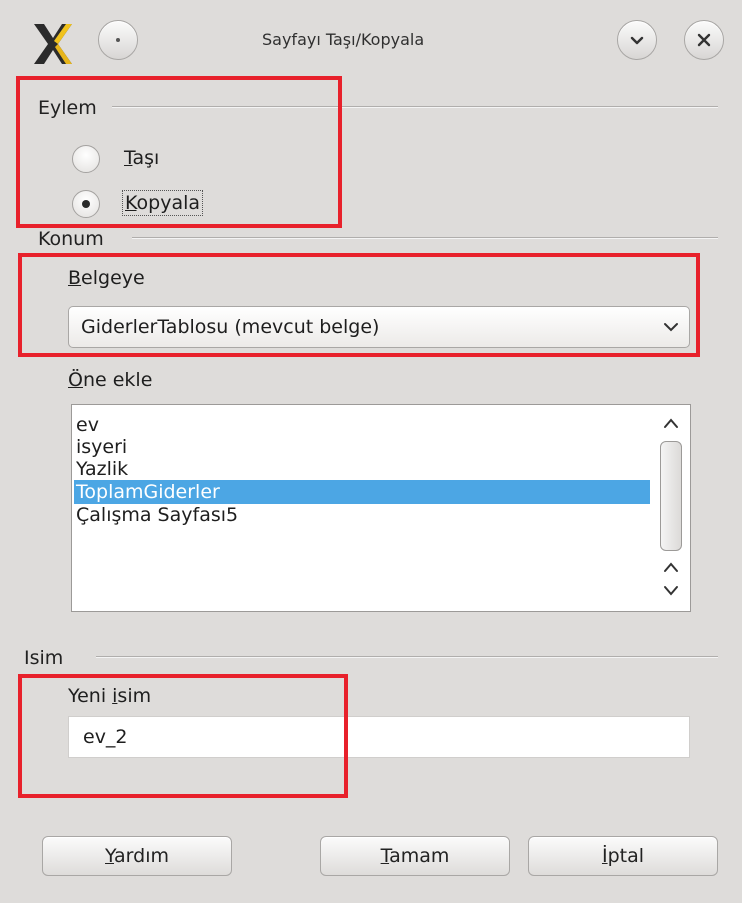 The image size is (742, 903). What do you see at coordinates (343, 39) in the screenshot?
I see `window-title: Sayfayı Taşı/Kopyala` at bounding box center [343, 39].